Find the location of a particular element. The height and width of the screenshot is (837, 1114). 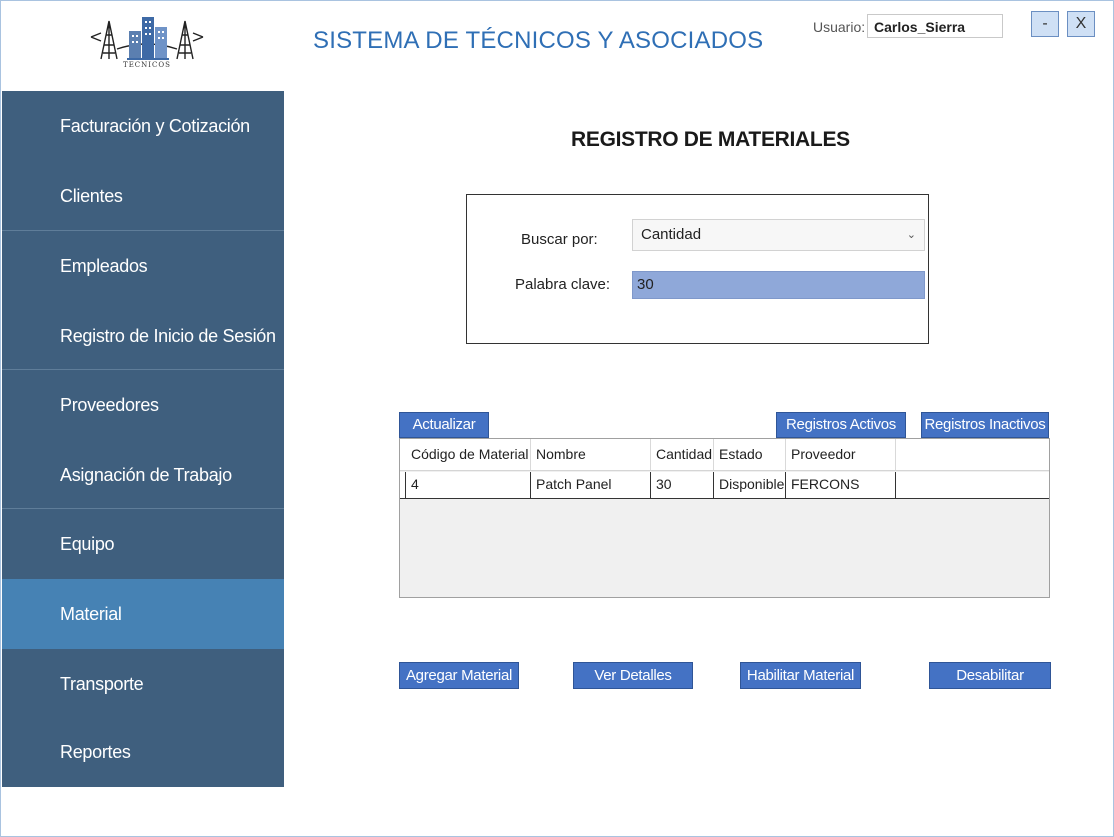

view-details-button: Ver Detalles is located at coordinates (633, 675).